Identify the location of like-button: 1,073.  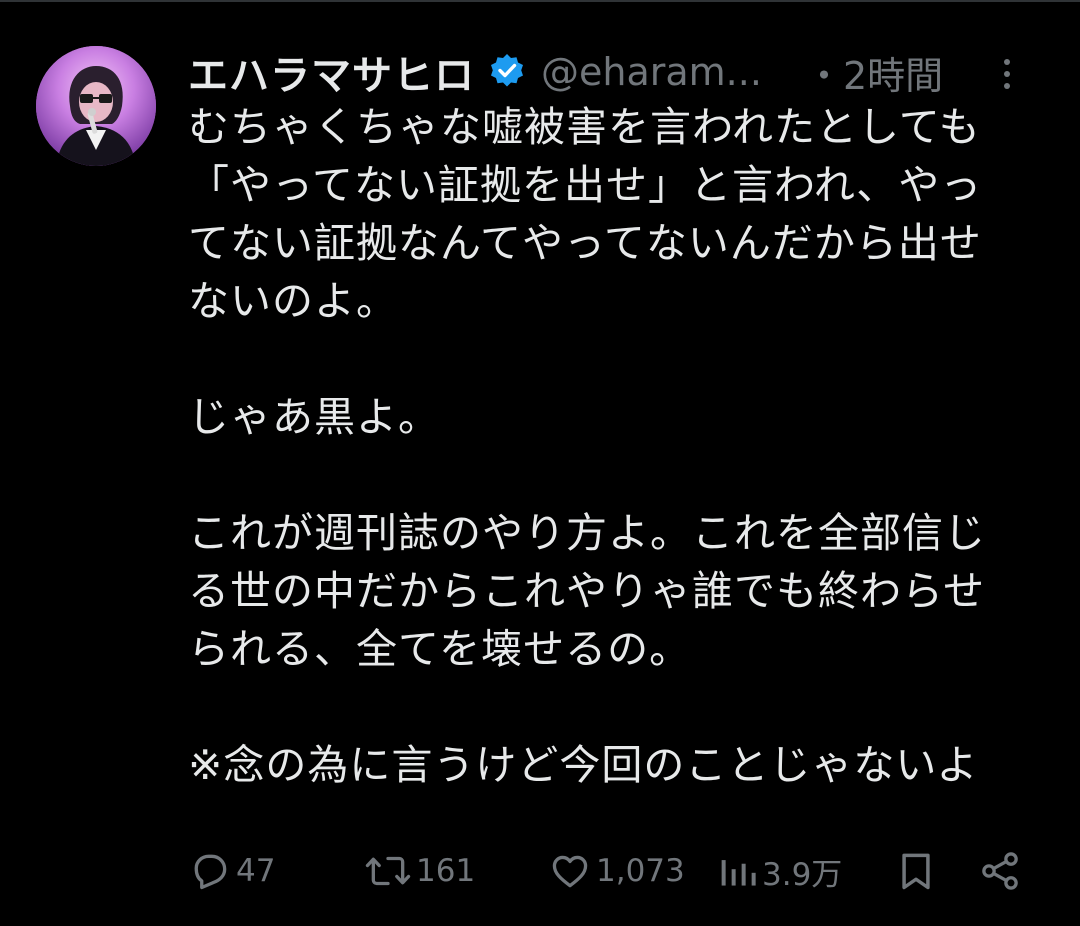
(616, 871).